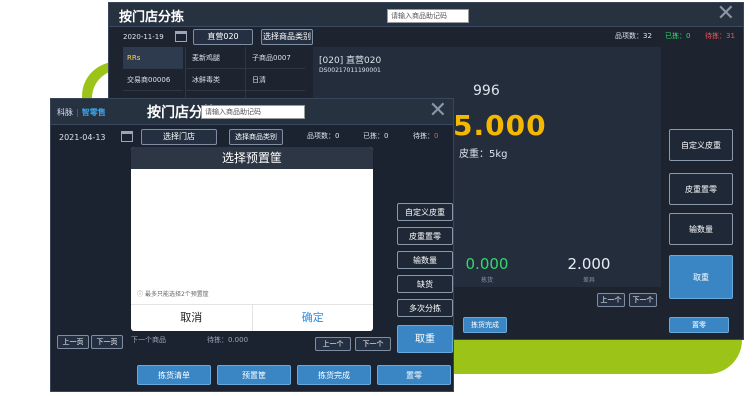  I want to click on tare-label: 皮重：5kg, so click(483, 154).